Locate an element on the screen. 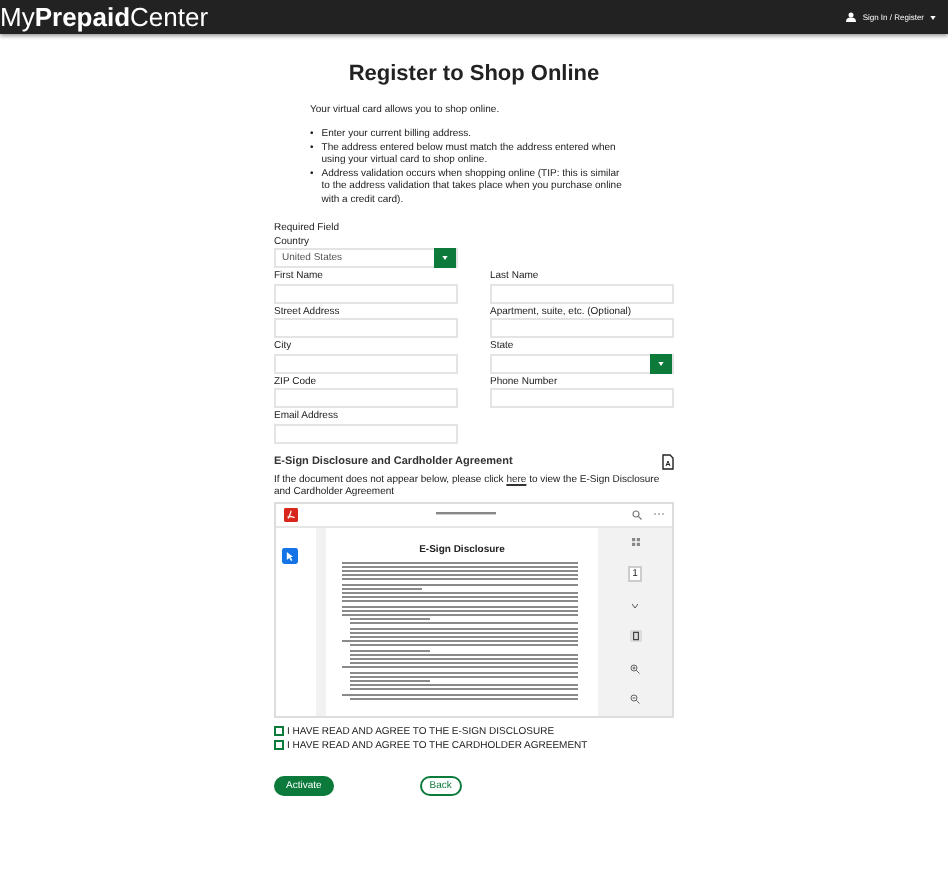 The image size is (948, 886). zoom-out-icon is located at coordinates (635, 699).